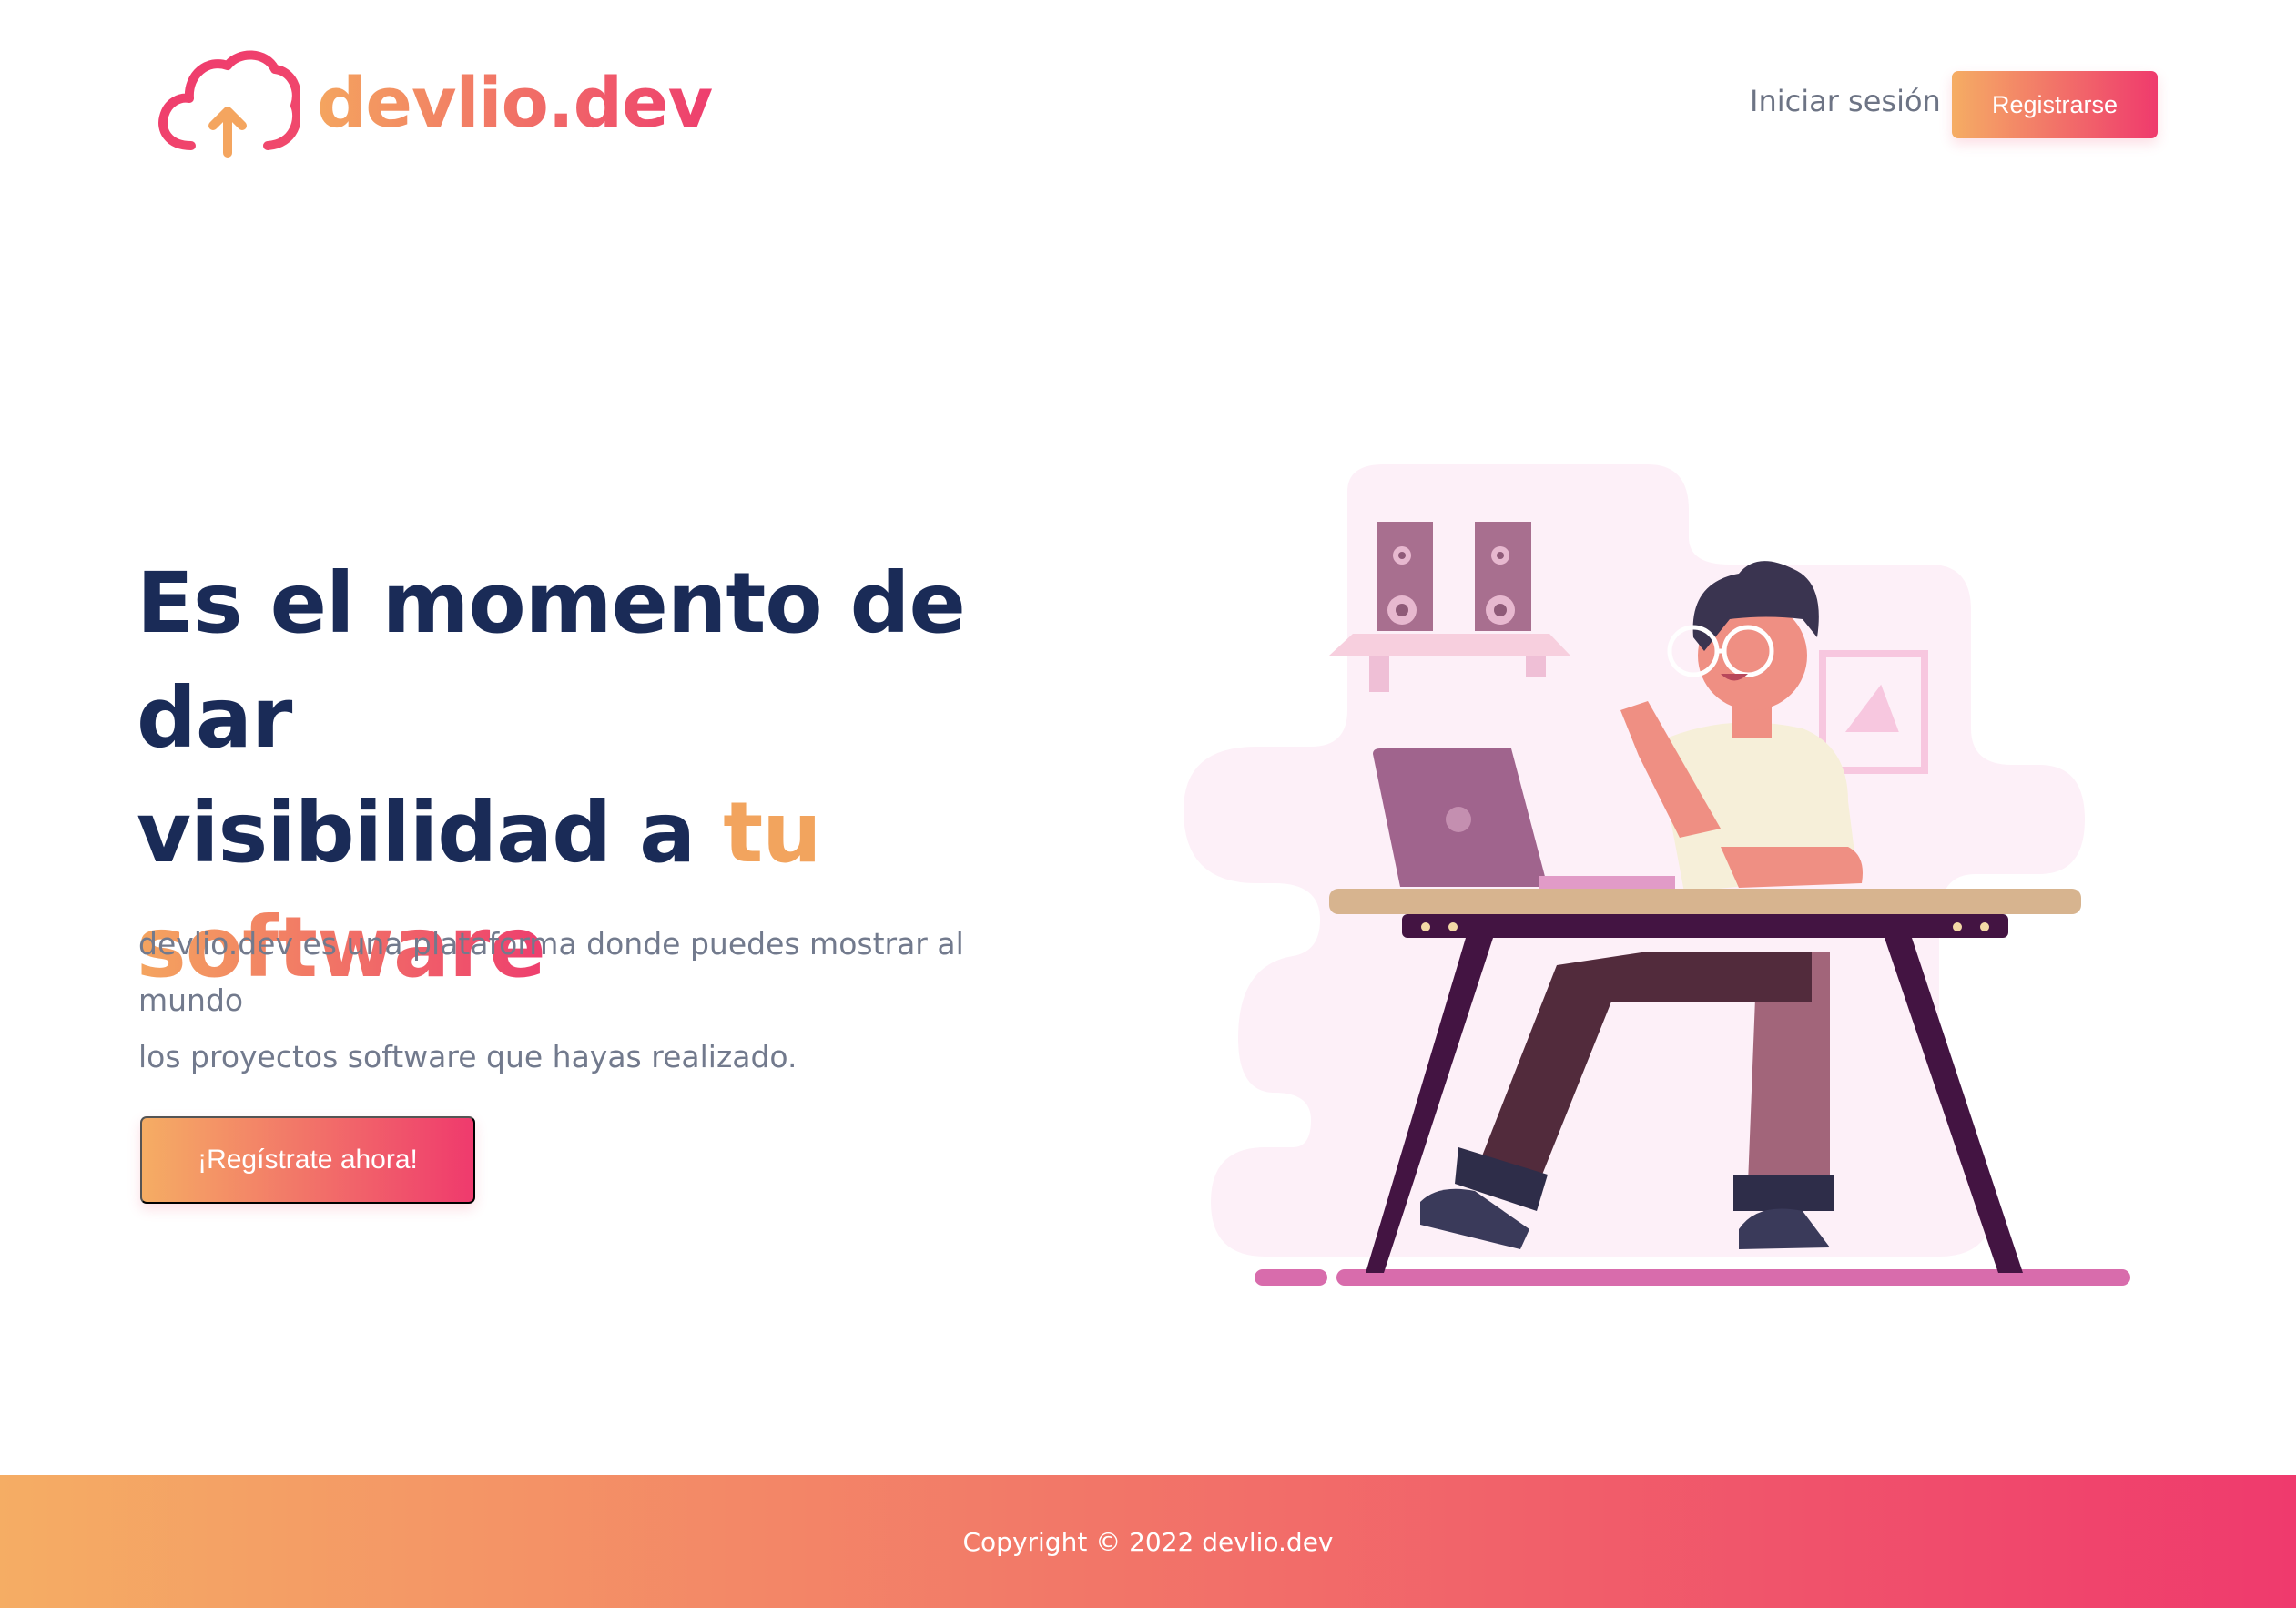 The image size is (2296, 1608). I want to click on brand-logo-link: devlio.dev, so click(434, 102).